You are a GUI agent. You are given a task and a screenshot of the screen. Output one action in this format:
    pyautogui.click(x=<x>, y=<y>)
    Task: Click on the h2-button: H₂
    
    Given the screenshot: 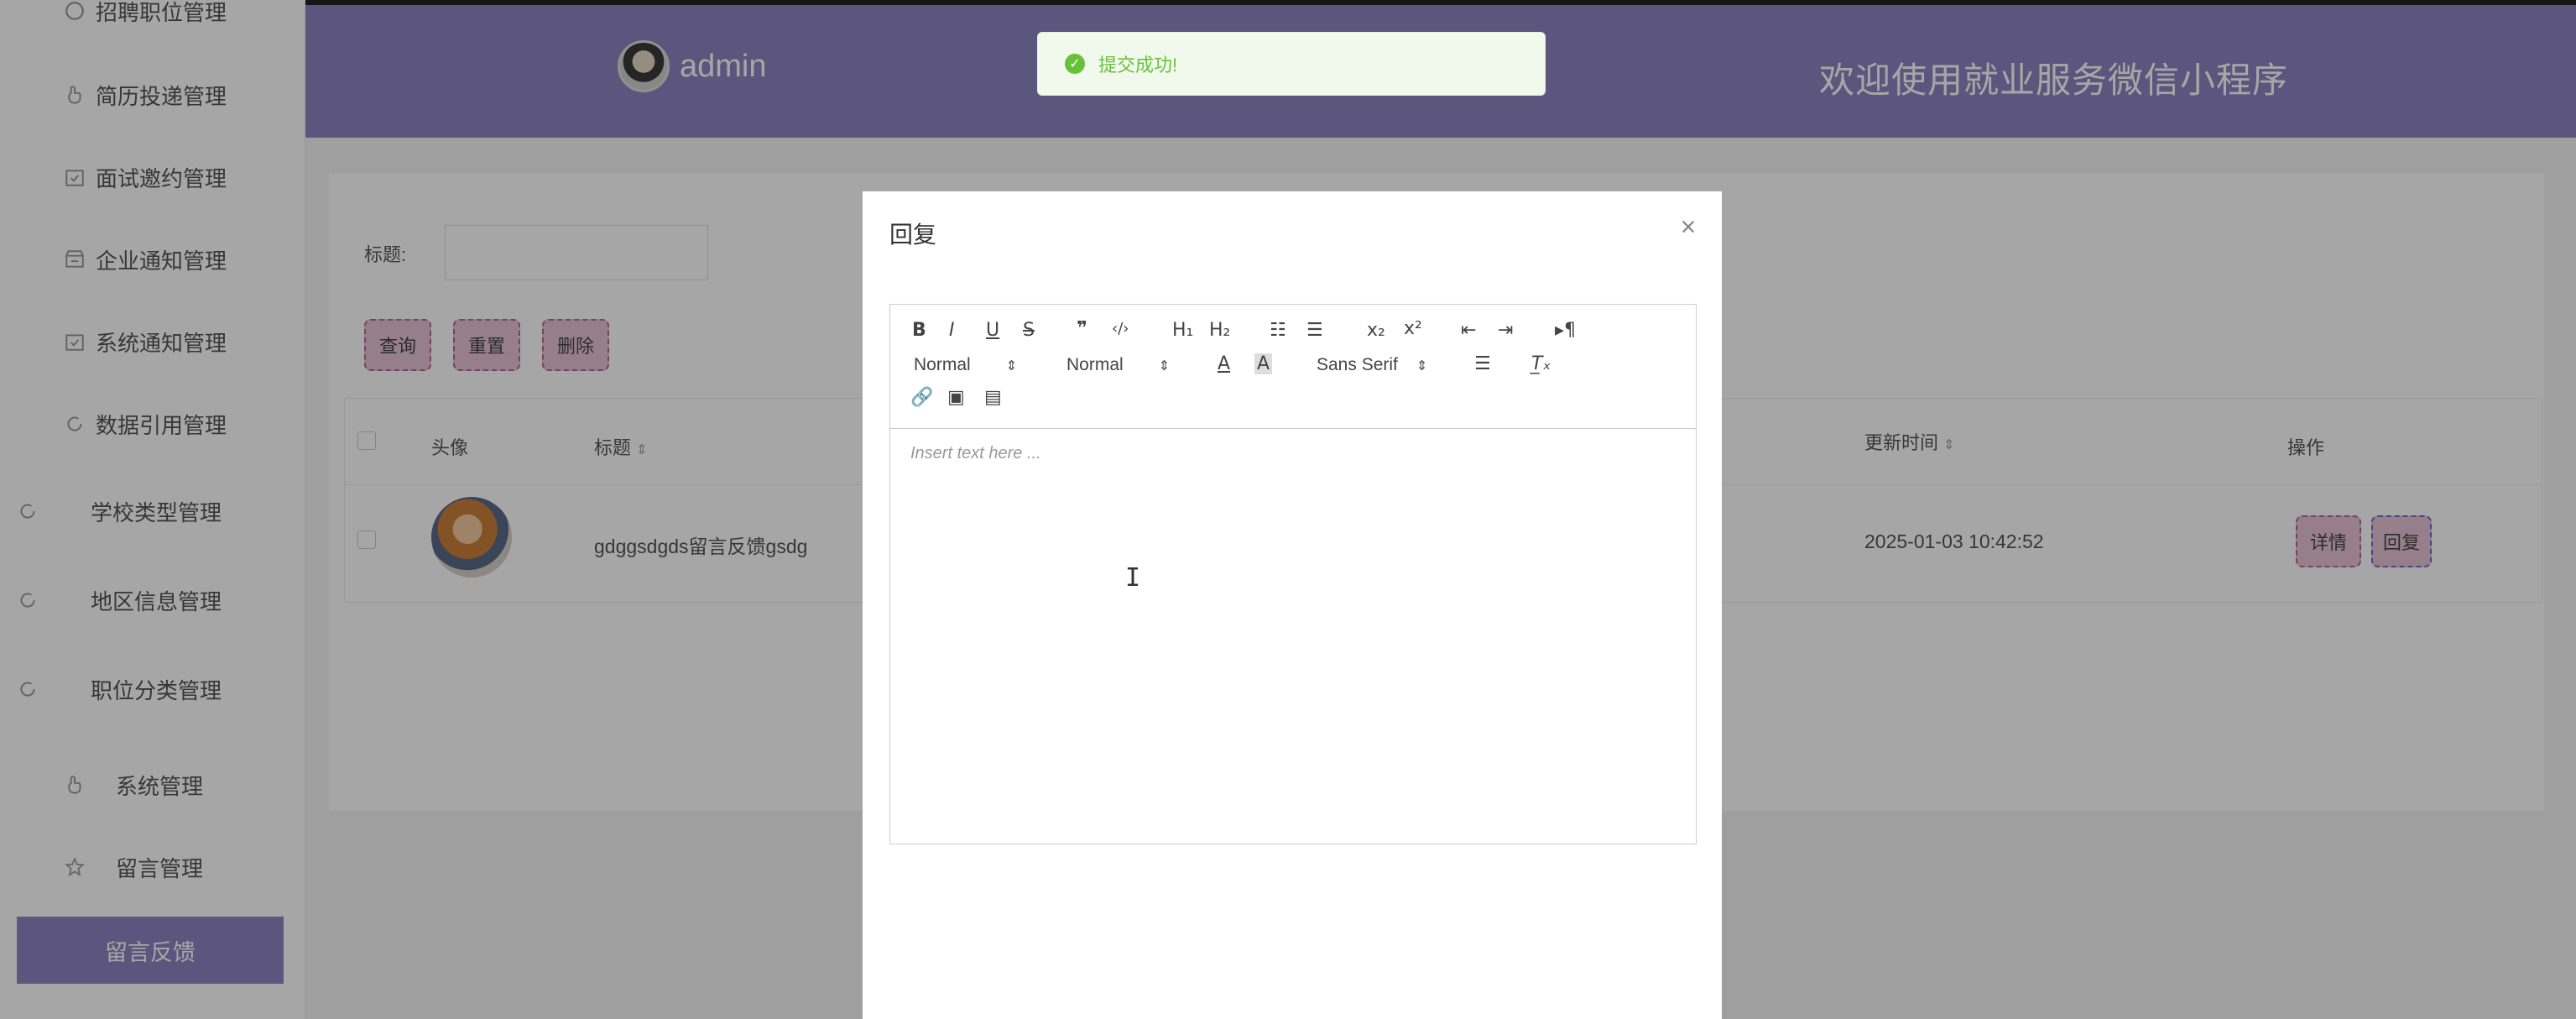 What is the action you would take?
    pyautogui.click(x=1219, y=330)
    